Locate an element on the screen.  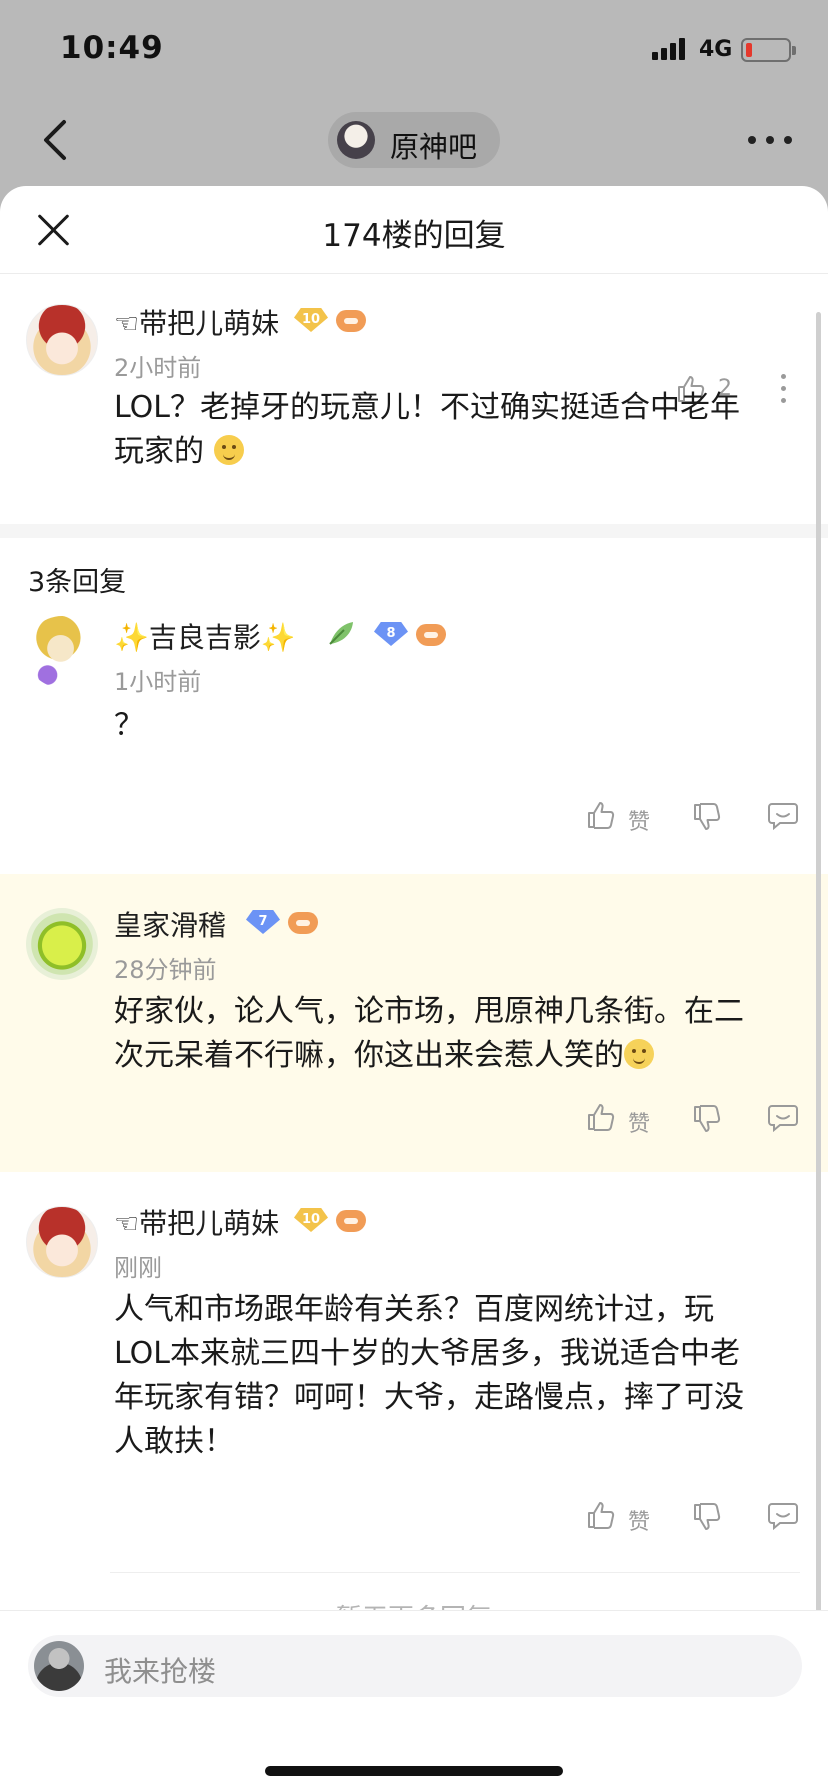
signal-icon is located at coordinates (671, 48).